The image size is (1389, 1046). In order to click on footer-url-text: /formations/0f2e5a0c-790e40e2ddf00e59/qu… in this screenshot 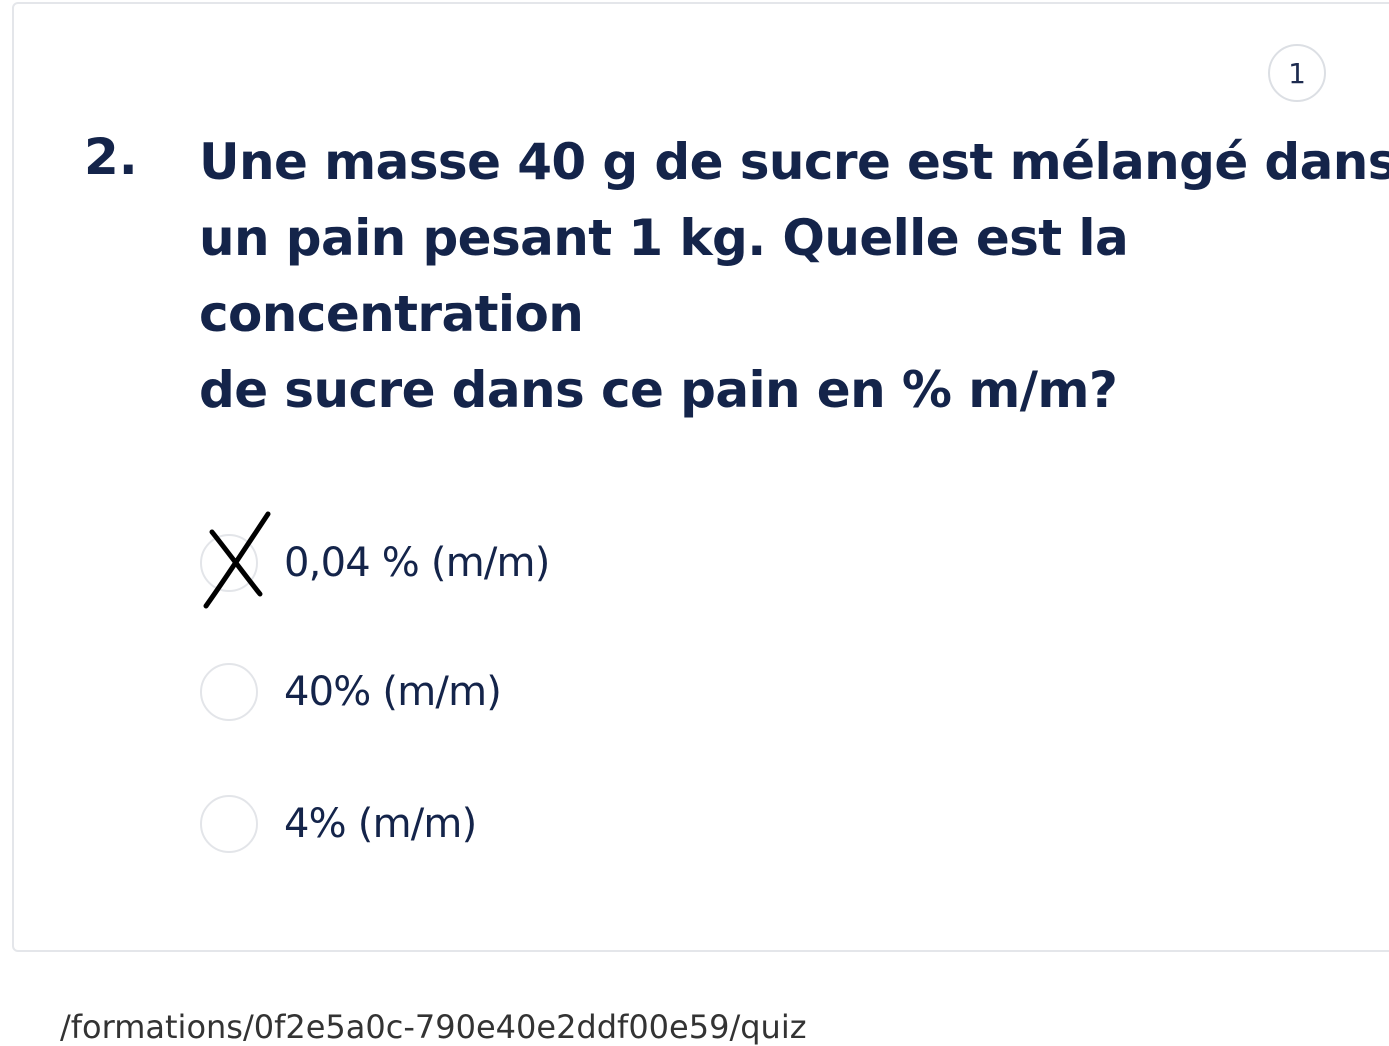, I will do `click(433, 1027)`.